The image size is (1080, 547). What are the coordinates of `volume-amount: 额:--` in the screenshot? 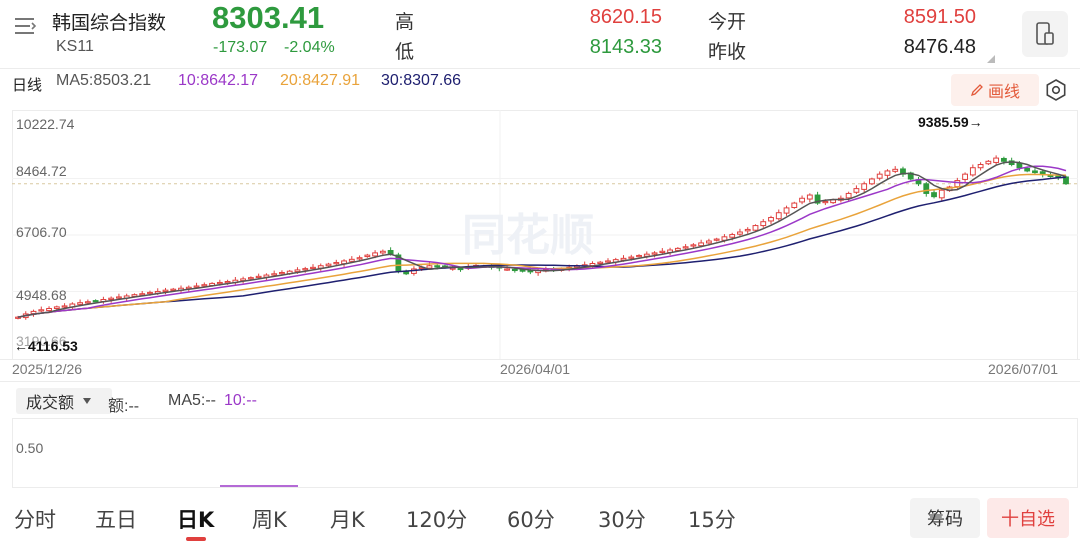 It's located at (124, 406).